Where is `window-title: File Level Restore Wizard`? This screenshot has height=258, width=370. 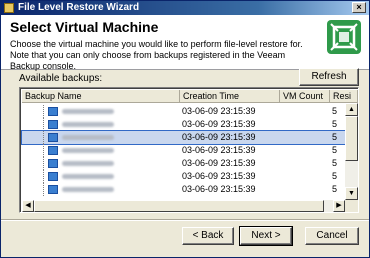 window-title: File Level Restore Wizard is located at coordinates (79, 7).